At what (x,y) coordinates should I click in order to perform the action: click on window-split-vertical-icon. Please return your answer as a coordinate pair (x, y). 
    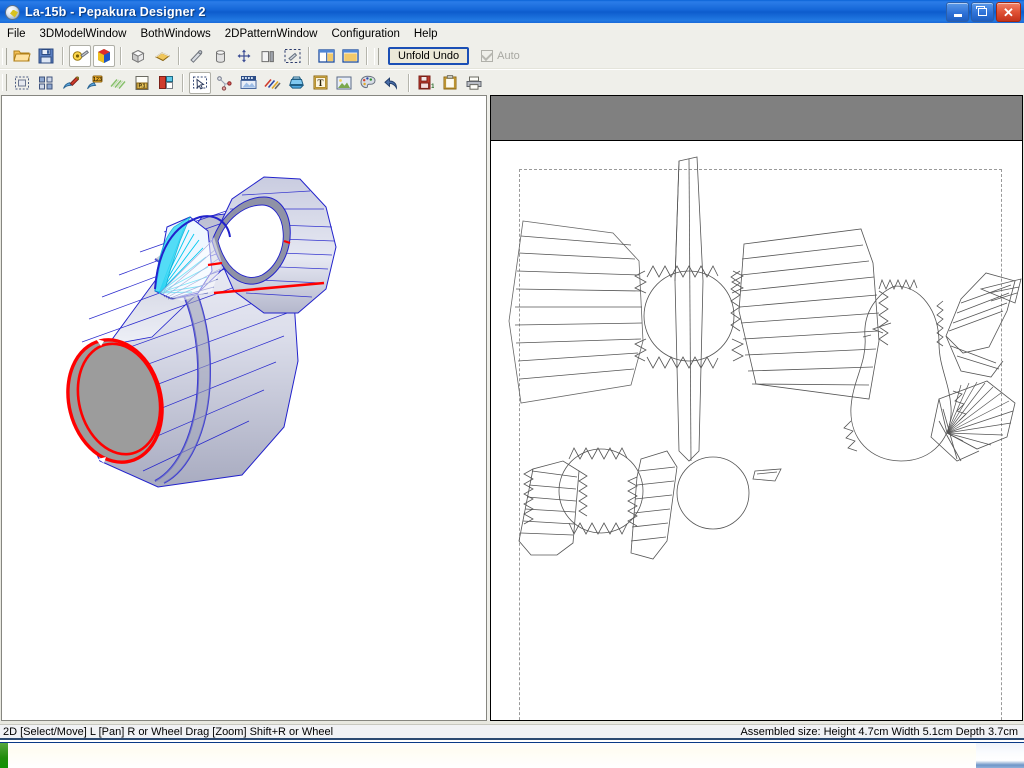
    Looking at the image, I should click on (326, 56).